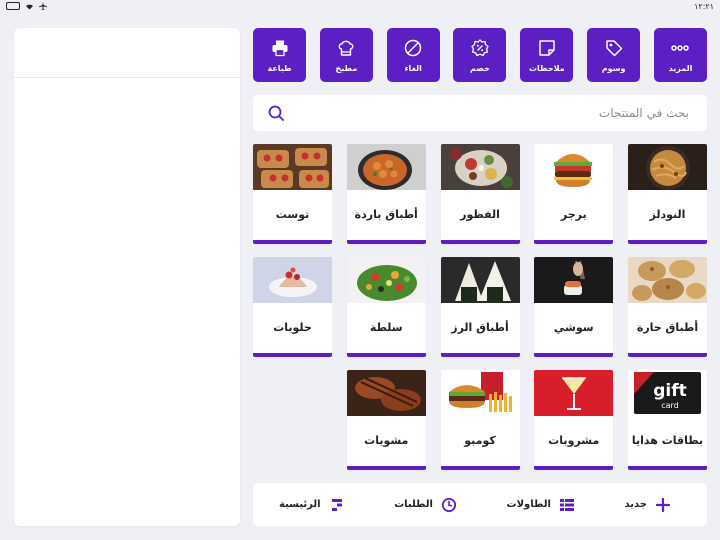 This screenshot has width=720, height=540. I want to click on action-toolbar: المزيد وسوم ملاحظات خصم الغاء مطبخ طباعة, so click(480, 55).